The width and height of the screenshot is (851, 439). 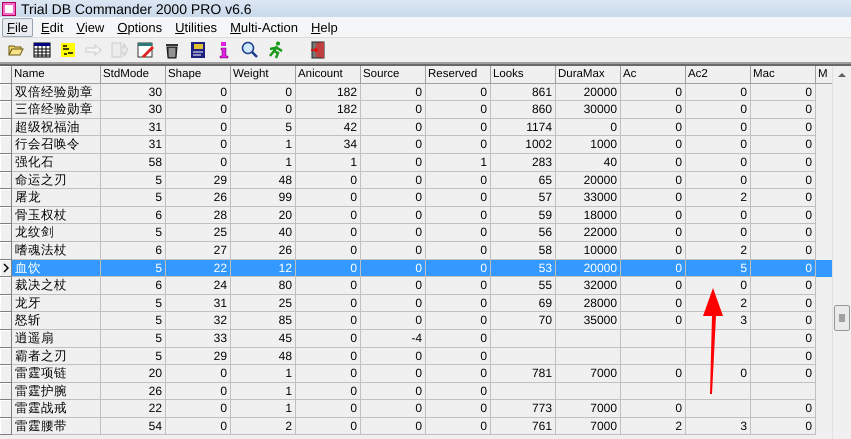 I want to click on column-header: Looks, so click(x=523, y=75).